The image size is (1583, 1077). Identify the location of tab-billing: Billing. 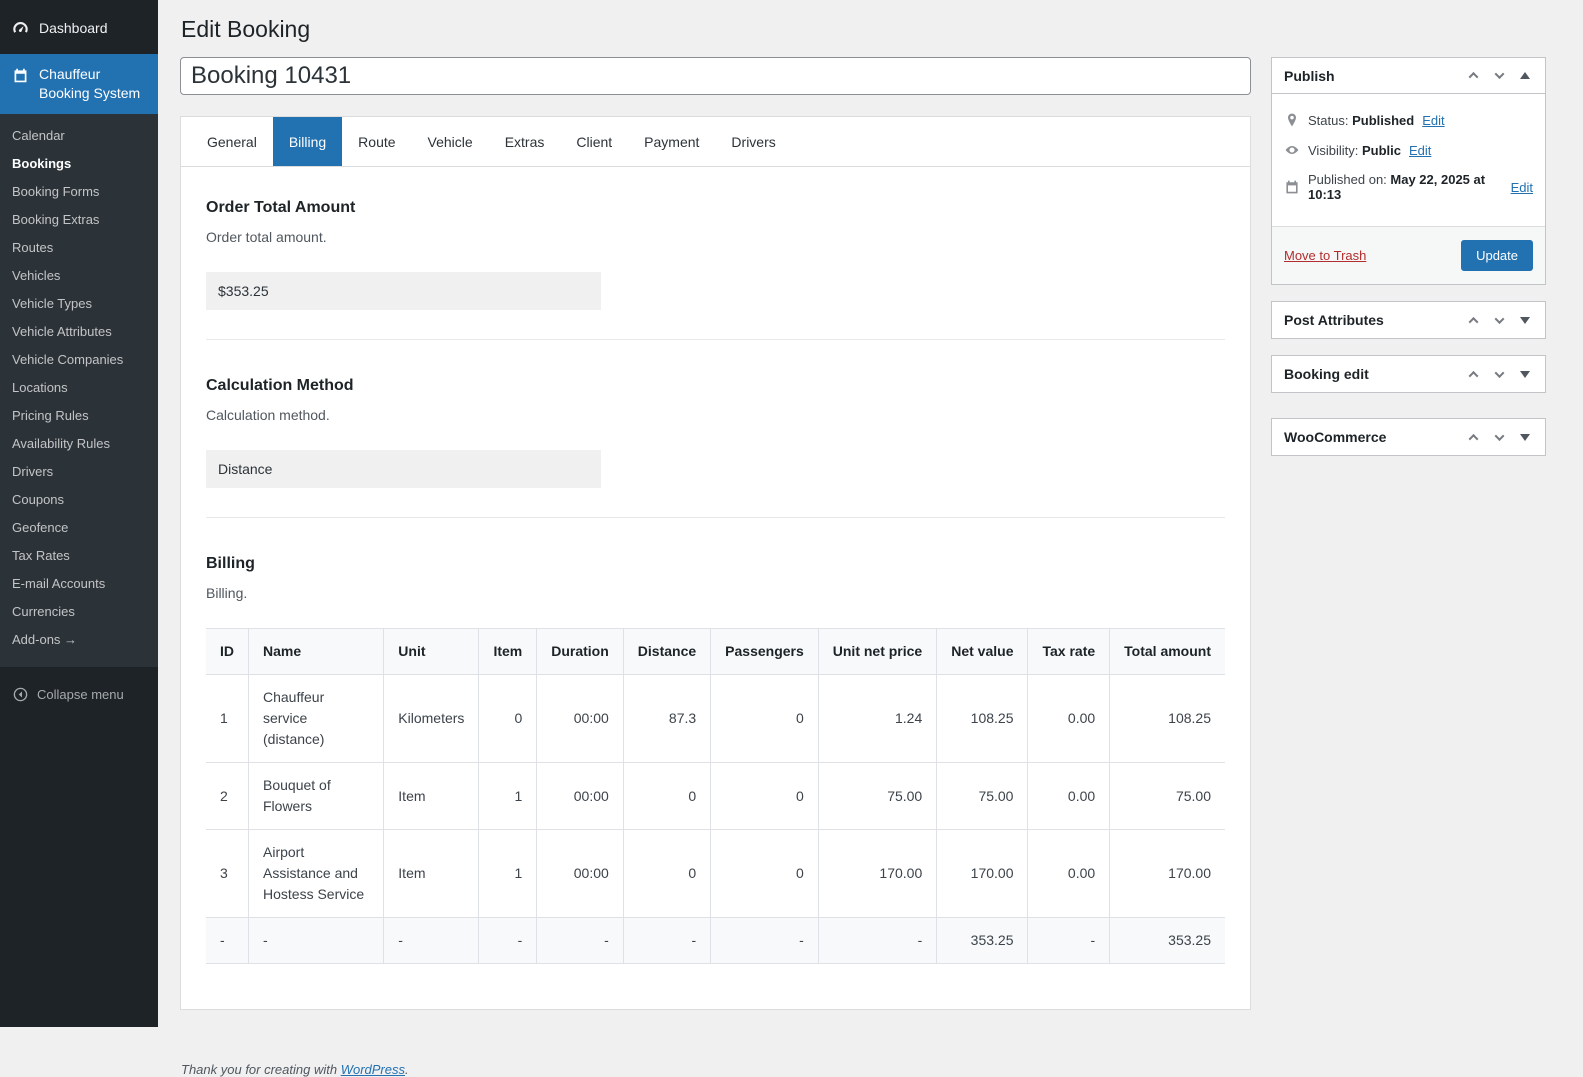
(307, 141).